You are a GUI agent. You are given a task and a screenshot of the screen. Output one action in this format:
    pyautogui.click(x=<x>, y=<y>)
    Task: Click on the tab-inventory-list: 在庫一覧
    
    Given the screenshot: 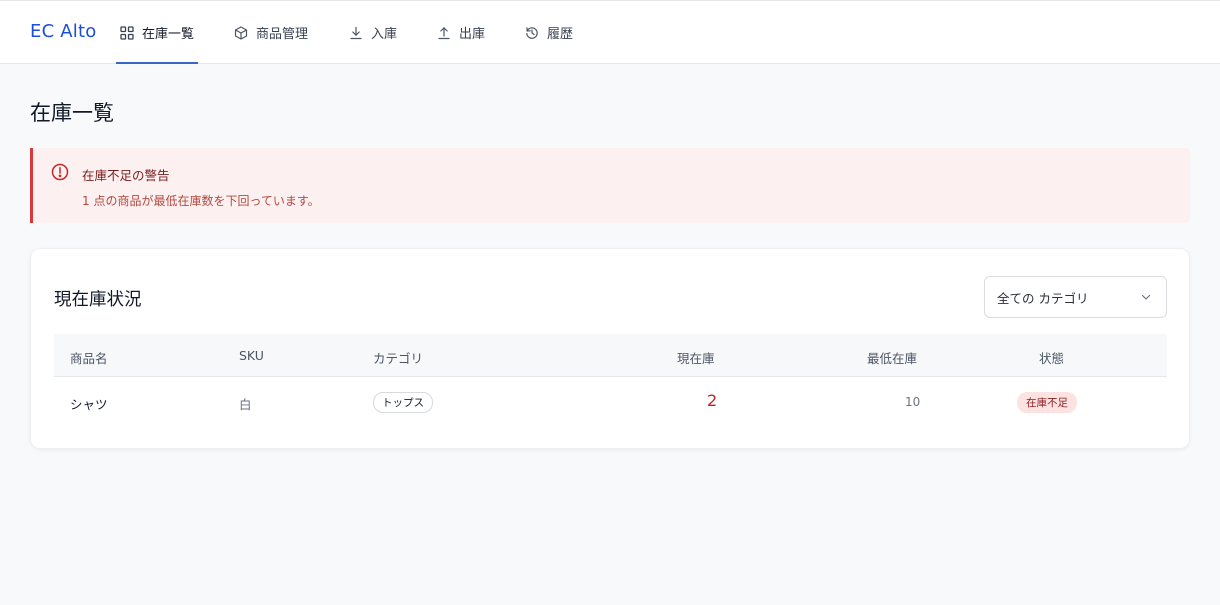 What is the action you would take?
    pyautogui.click(x=157, y=32)
    